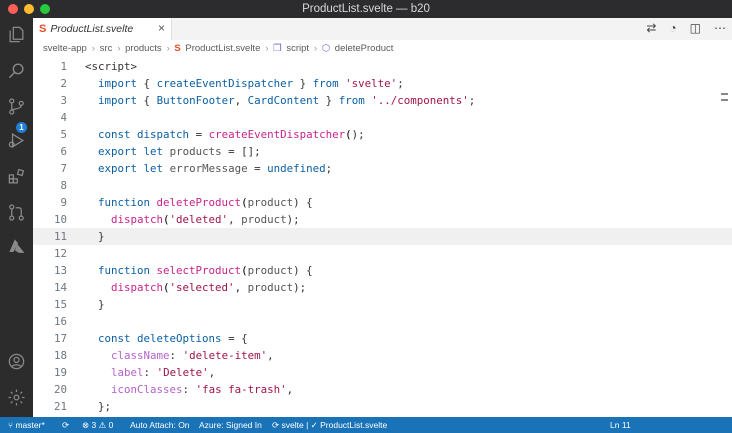 This screenshot has height=433, width=732. I want to click on close-tab-icon: ×, so click(161, 28).